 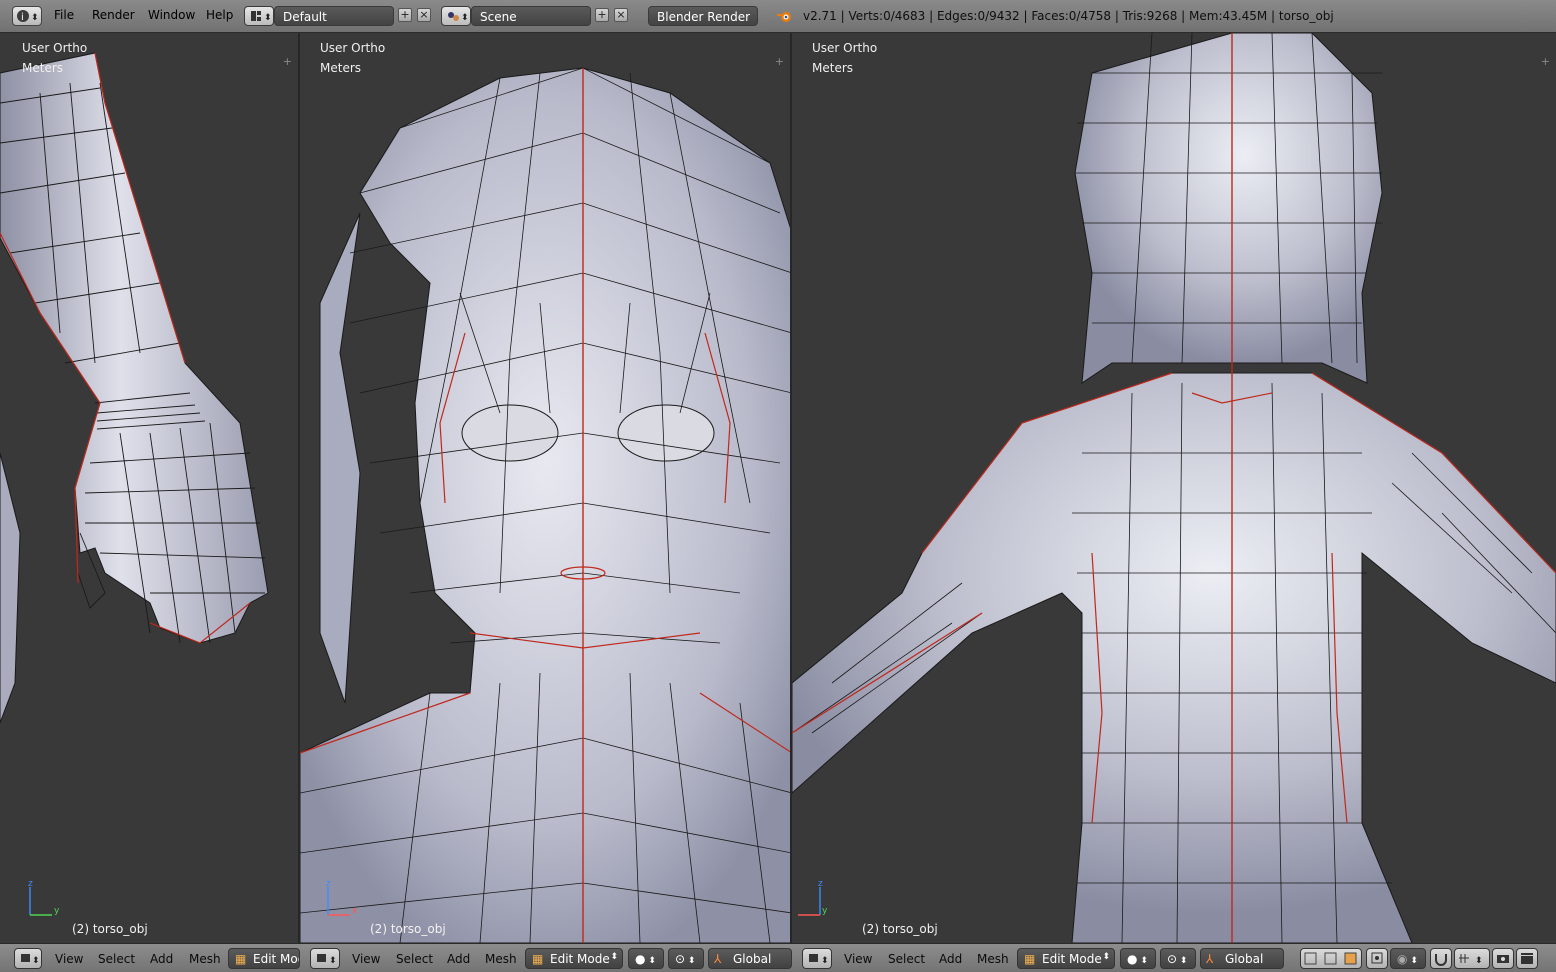 I want to click on viewport-left-header: ⬍ View Select Add Mesh ▦ Edit Mode, so click(x=150, y=957).